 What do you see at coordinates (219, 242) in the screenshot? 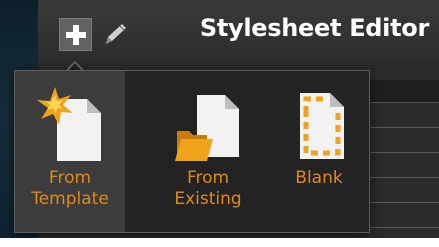
I see `window-bottom-margin` at bounding box center [219, 242].